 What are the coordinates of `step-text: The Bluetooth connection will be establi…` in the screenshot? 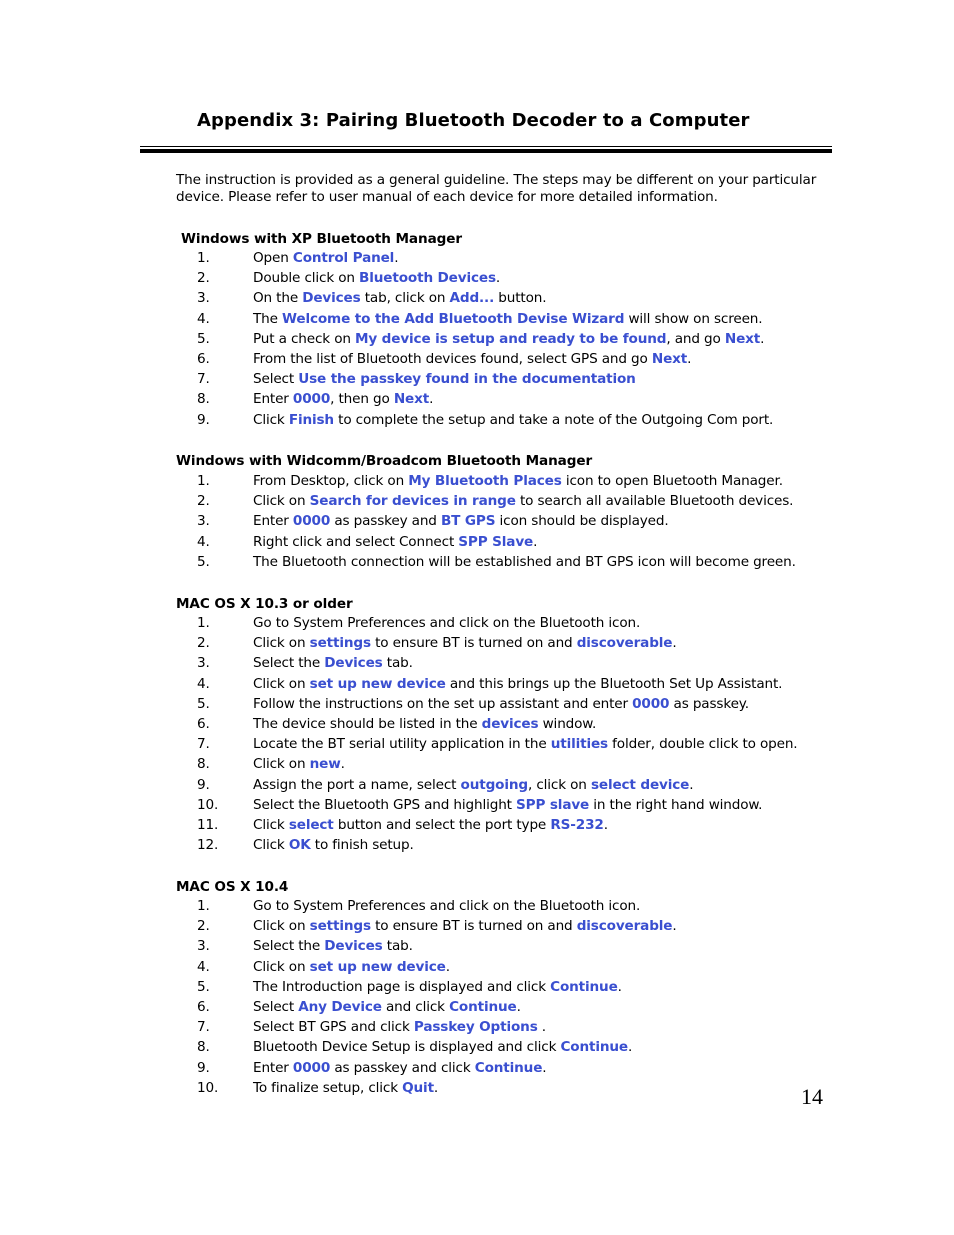 It's located at (524, 562).